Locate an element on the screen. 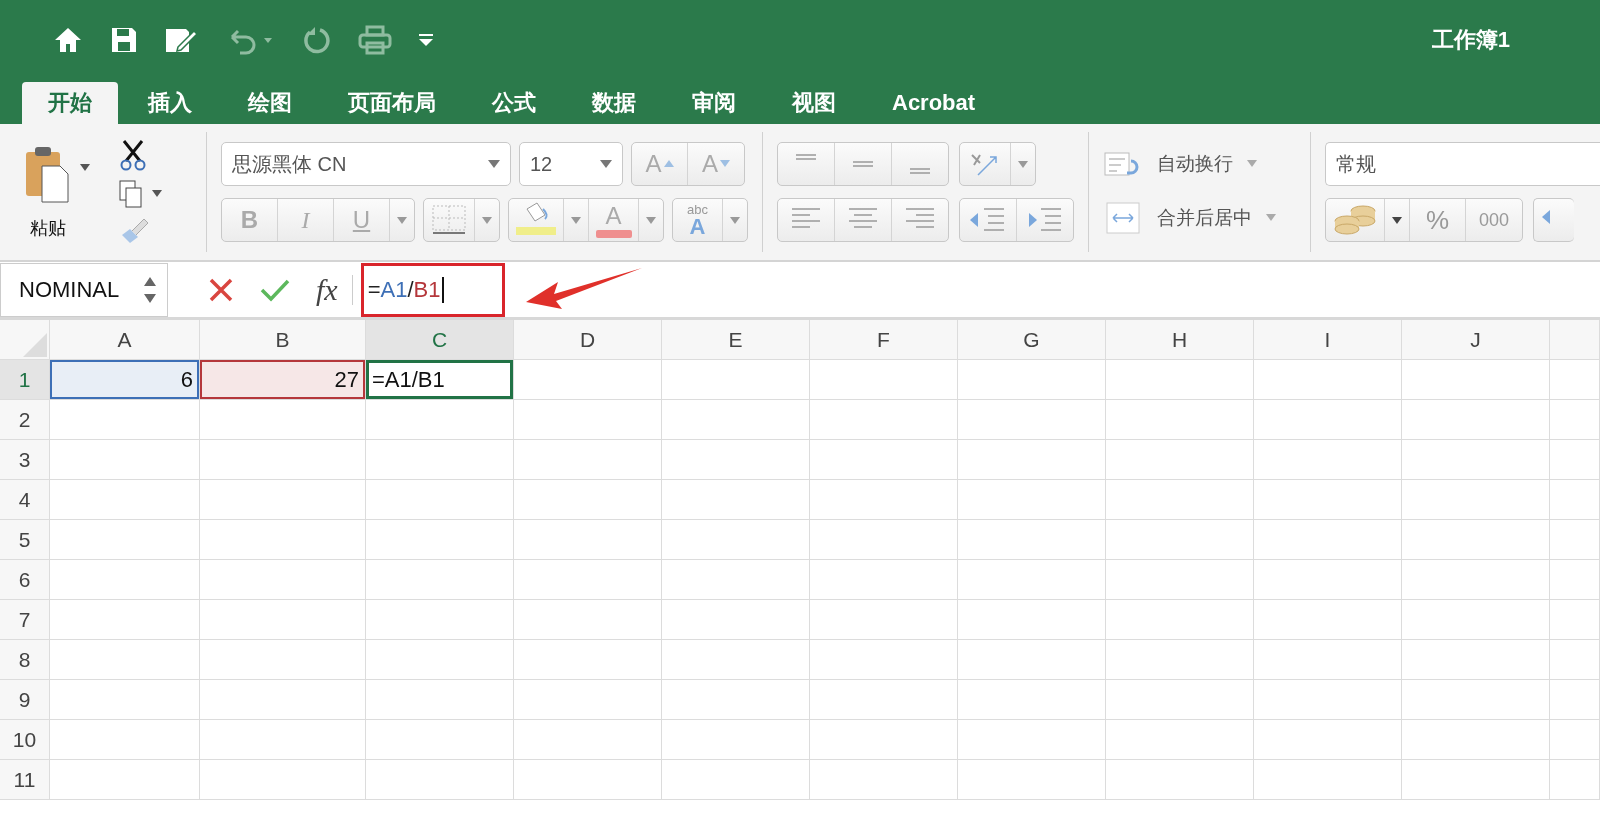 The height and width of the screenshot is (820, 1600). column-header: I is located at coordinates (1328, 340).